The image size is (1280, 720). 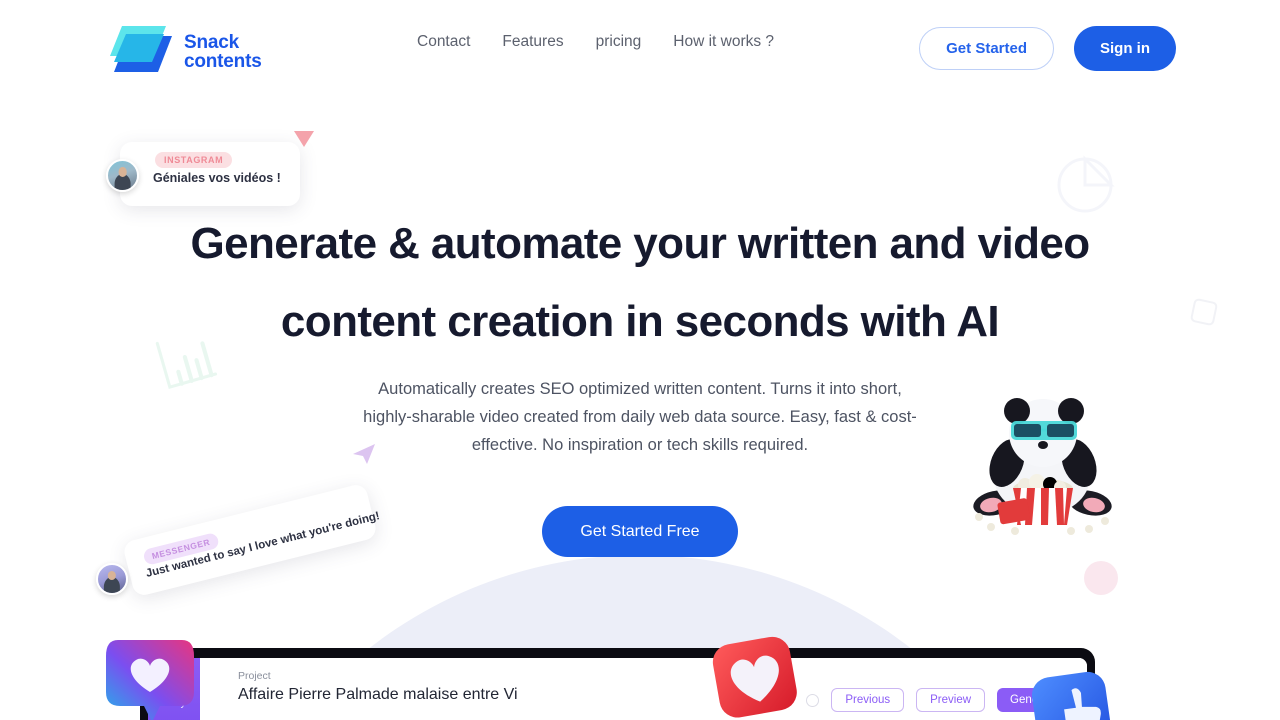 What do you see at coordinates (451, 42) in the screenshot?
I see `nav-item-contact: Contact` at bounding box center [451, 42].